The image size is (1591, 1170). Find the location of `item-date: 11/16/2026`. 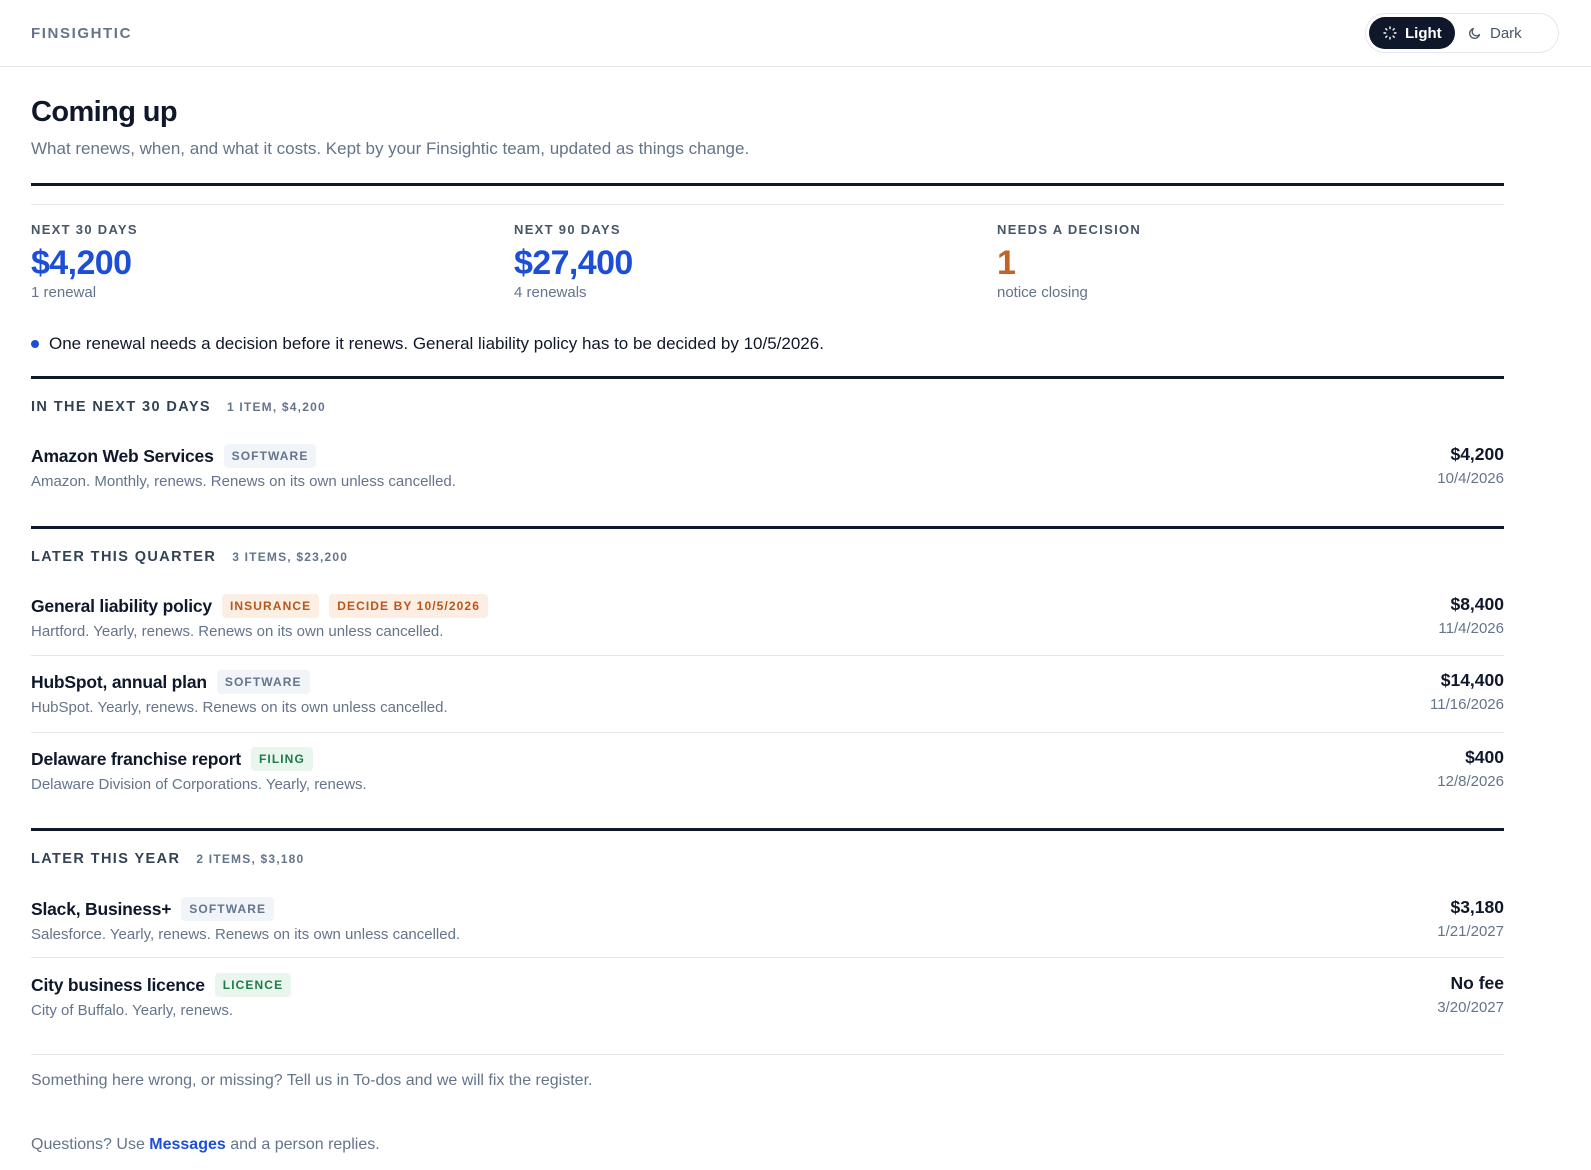

item-date: 11/16/2026 is located at coordinates (1467, 704).